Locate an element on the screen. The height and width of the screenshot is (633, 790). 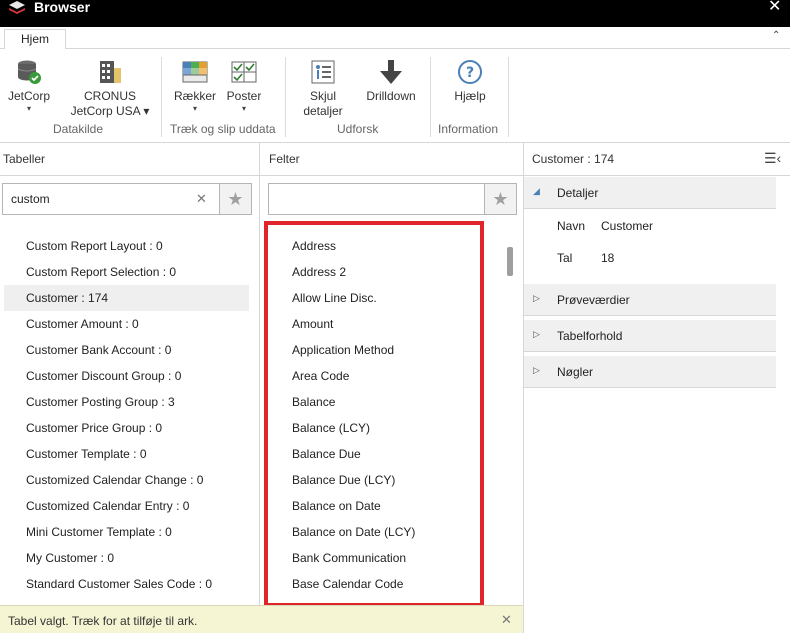
section-tabelforhold: ▷ Tabelforhold is located at coordinates (650, 336).